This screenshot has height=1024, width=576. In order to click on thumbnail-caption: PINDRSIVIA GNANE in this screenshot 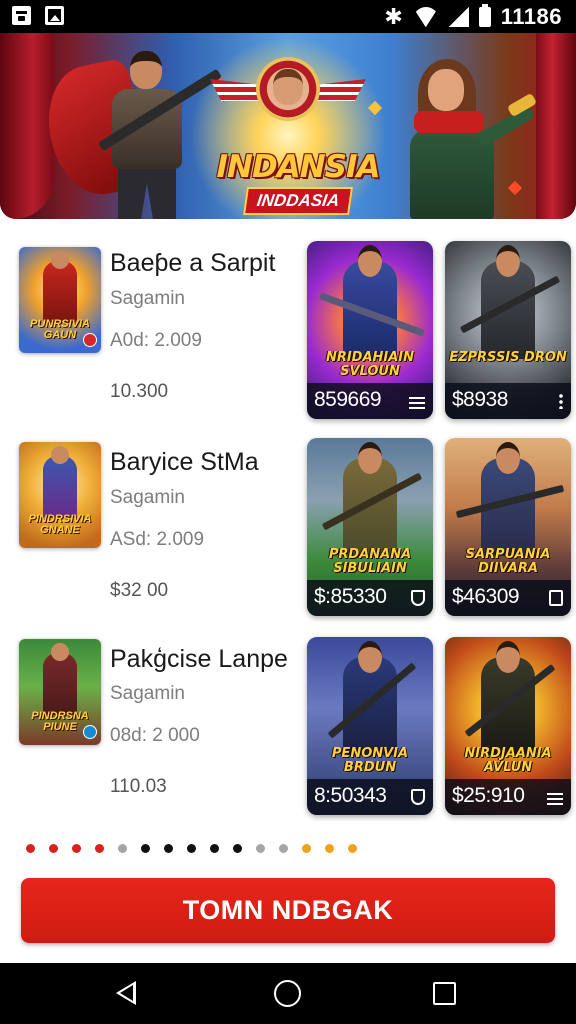, I will do `click(60, 524)`.